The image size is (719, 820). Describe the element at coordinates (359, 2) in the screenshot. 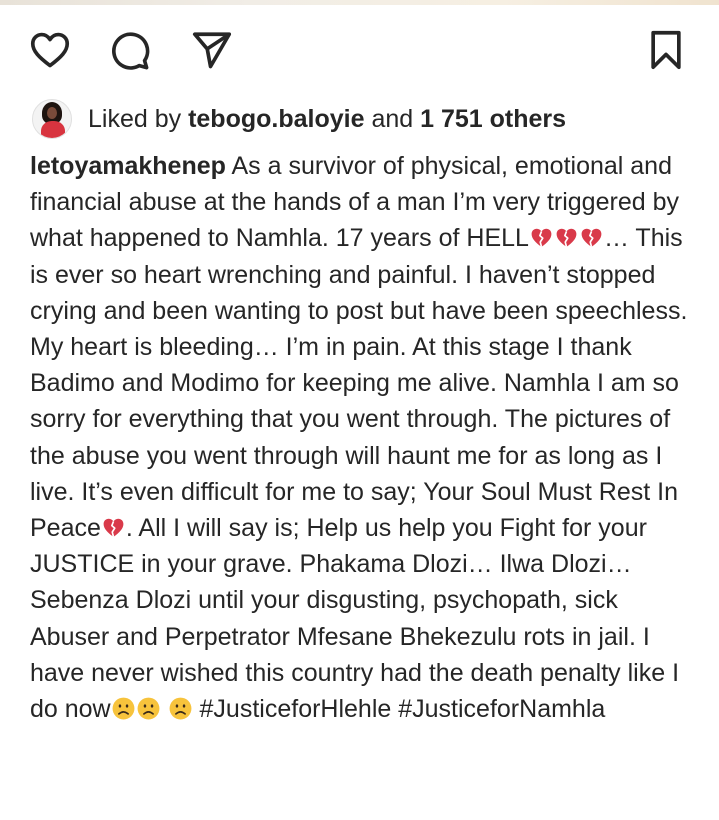

I see `image-edge-strip` at that location.